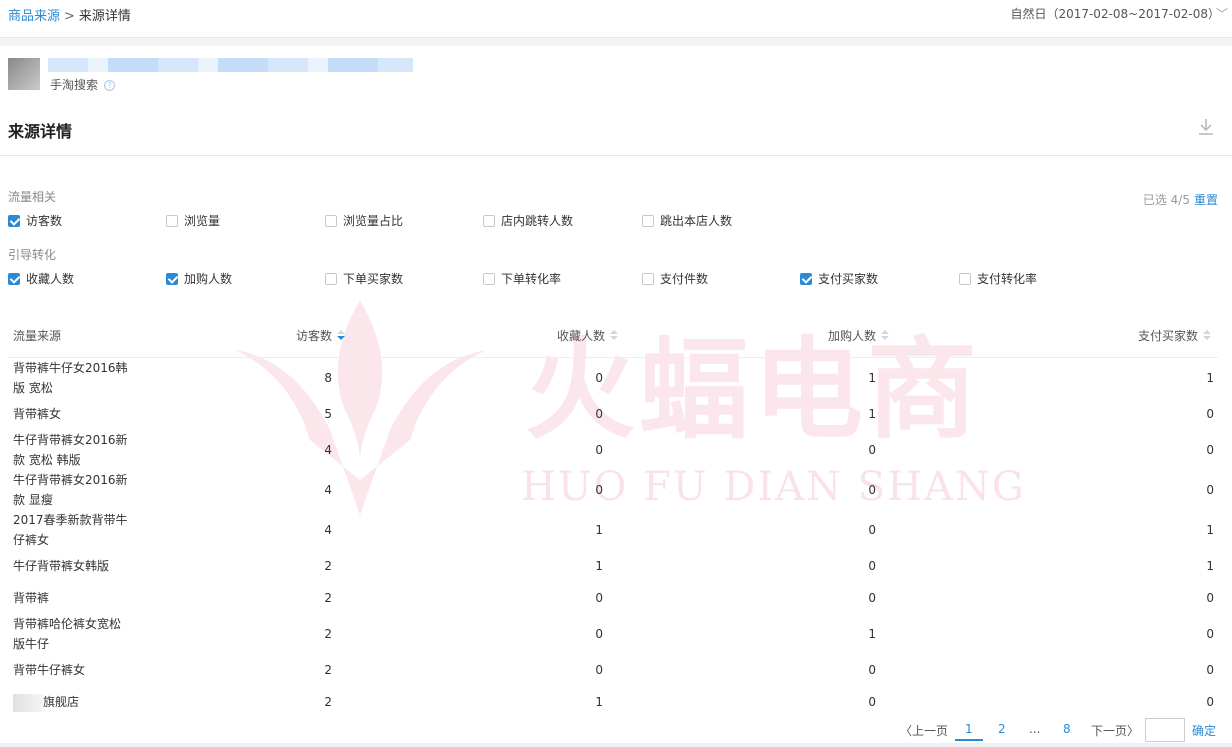 This screenshot has height=747, width=1232. I want to click on date-range-selector: 自然日（2017-02-08~2017-02-08） ﹀, so click(1119, 13).